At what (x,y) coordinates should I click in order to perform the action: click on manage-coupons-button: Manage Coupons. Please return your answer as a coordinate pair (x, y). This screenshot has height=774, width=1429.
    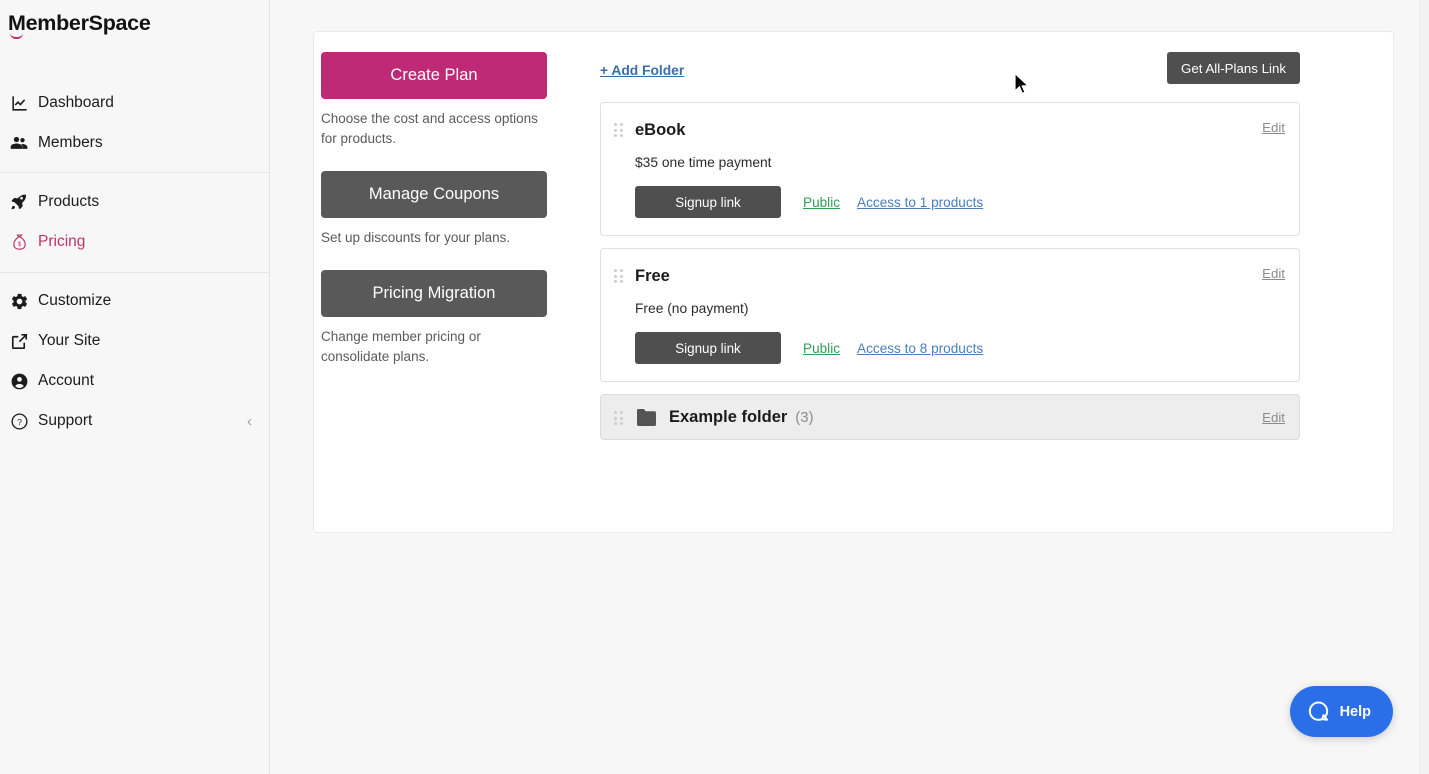
    Looking at the image, I should click on (434, 194).